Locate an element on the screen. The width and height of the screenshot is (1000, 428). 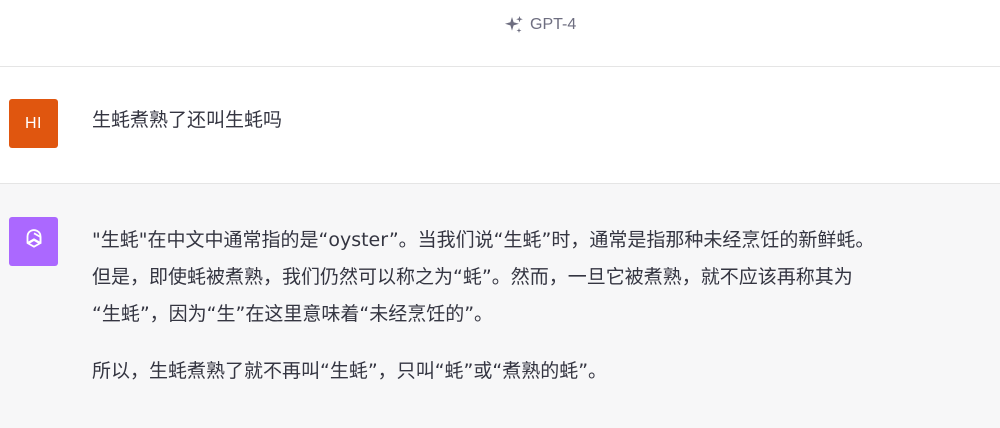
model-selector: GPT-4 is located at coordinates (540, 25).